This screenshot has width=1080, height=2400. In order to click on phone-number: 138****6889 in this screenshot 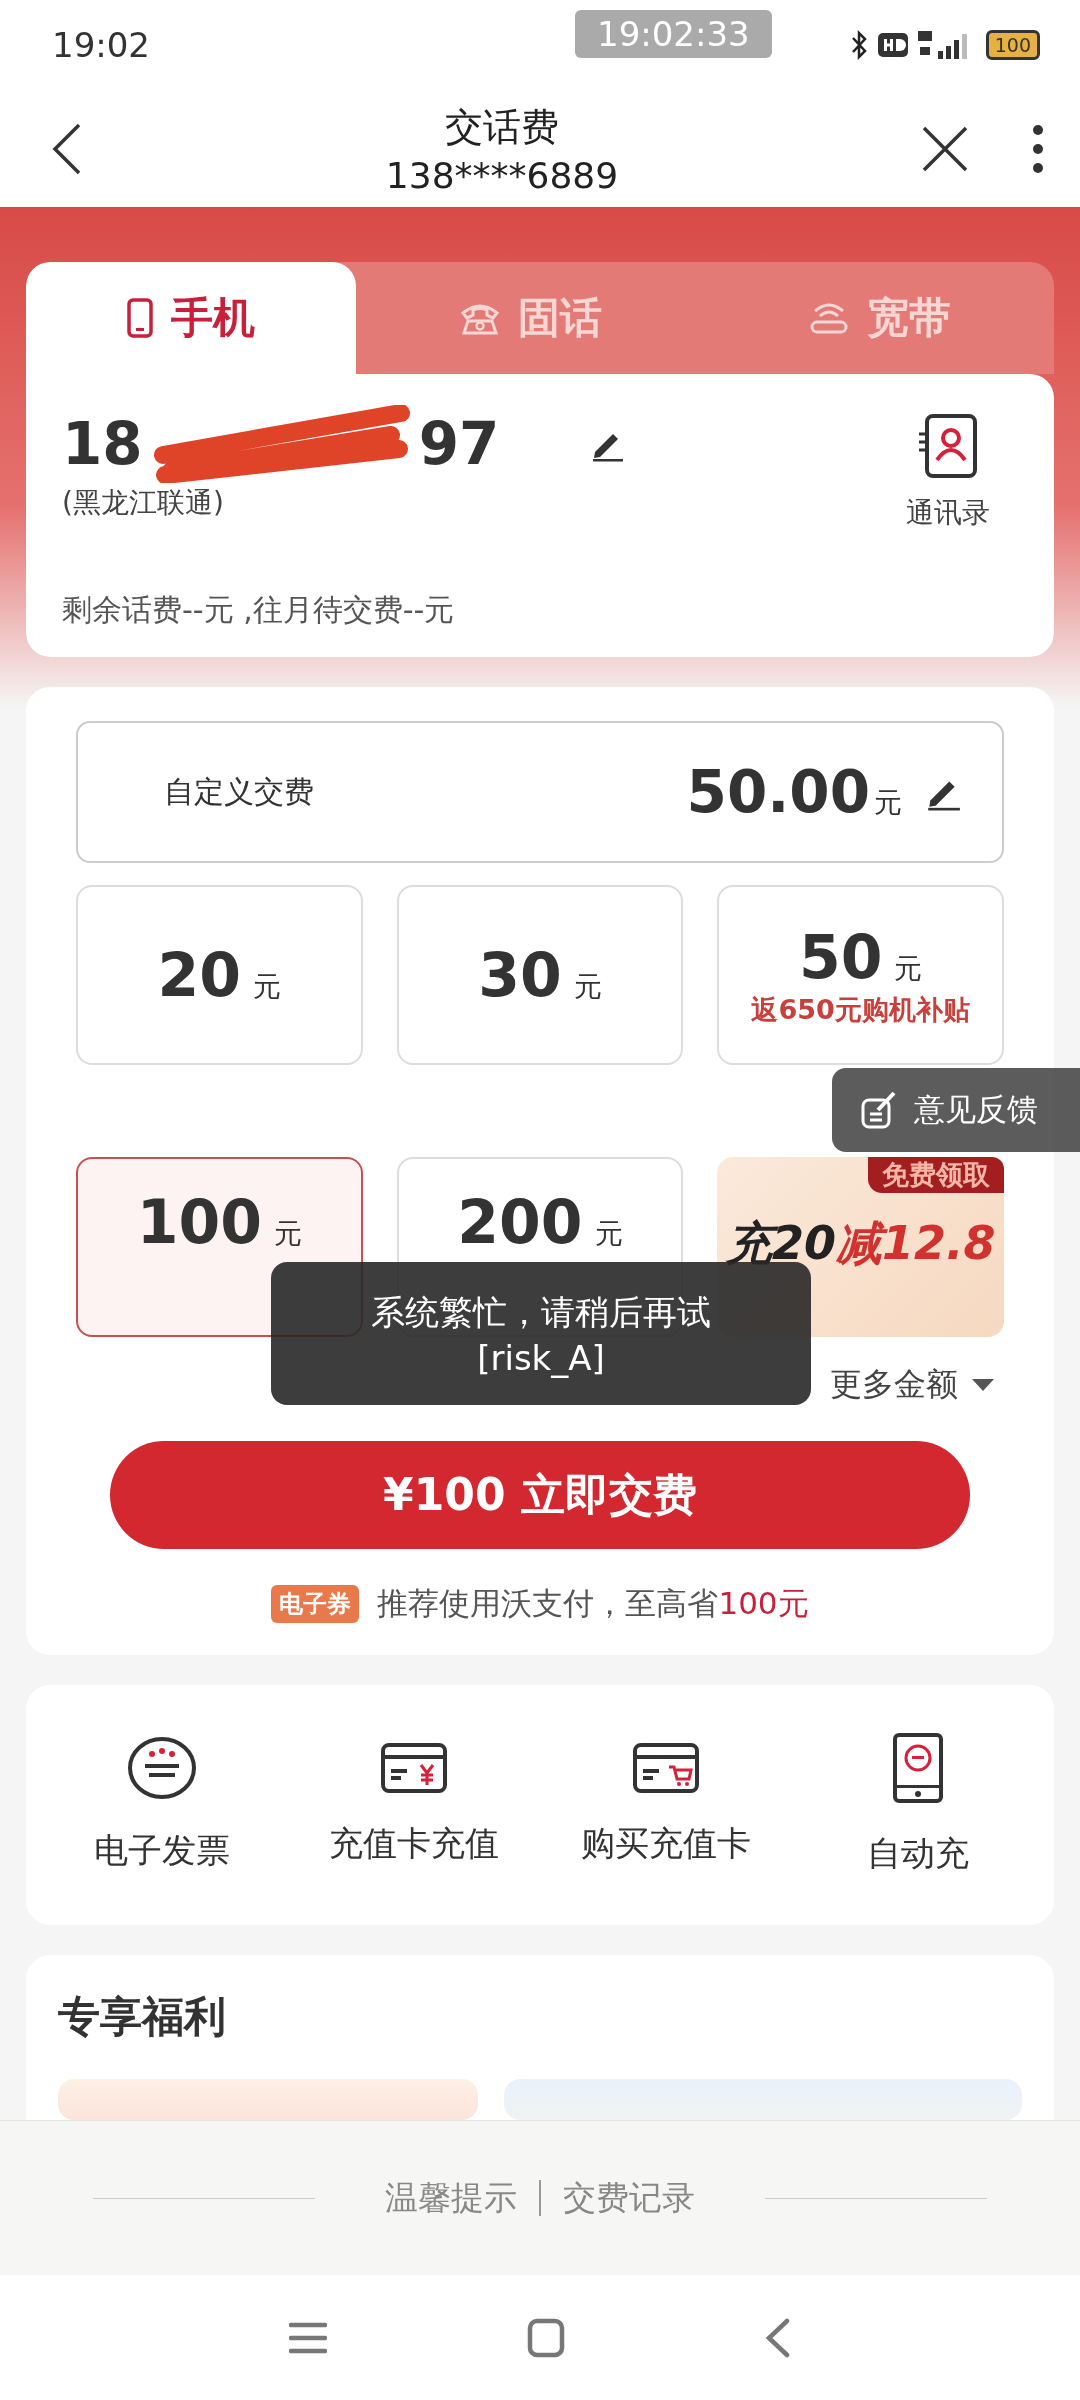, I will do `click(502, 175)`.